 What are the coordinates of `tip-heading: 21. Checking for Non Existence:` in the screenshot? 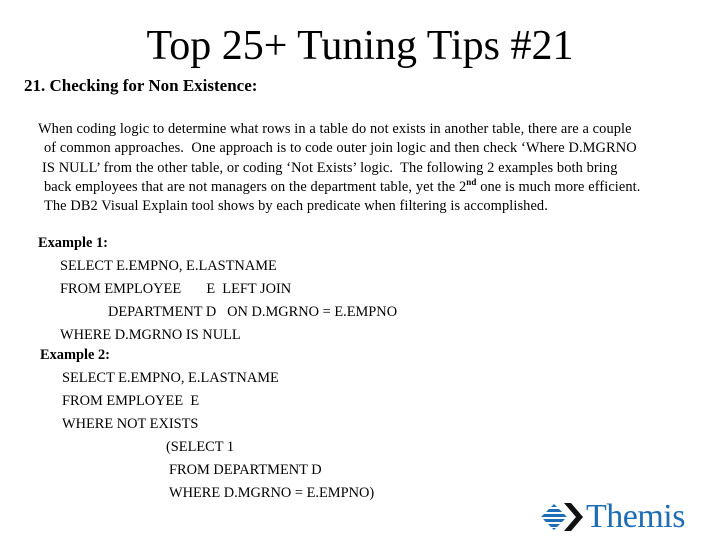 It's located at (141, 85).